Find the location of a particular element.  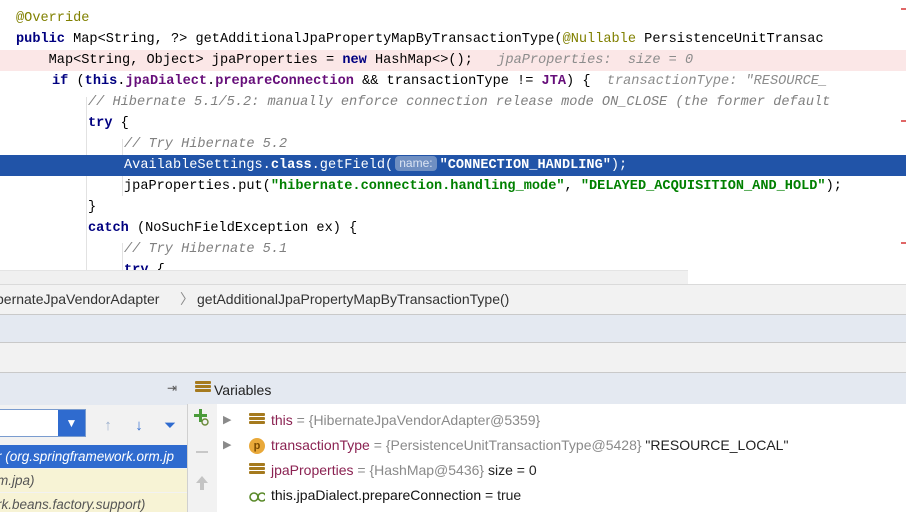

arrow-up-icon: ↑ is located at coordinates (108, 426).